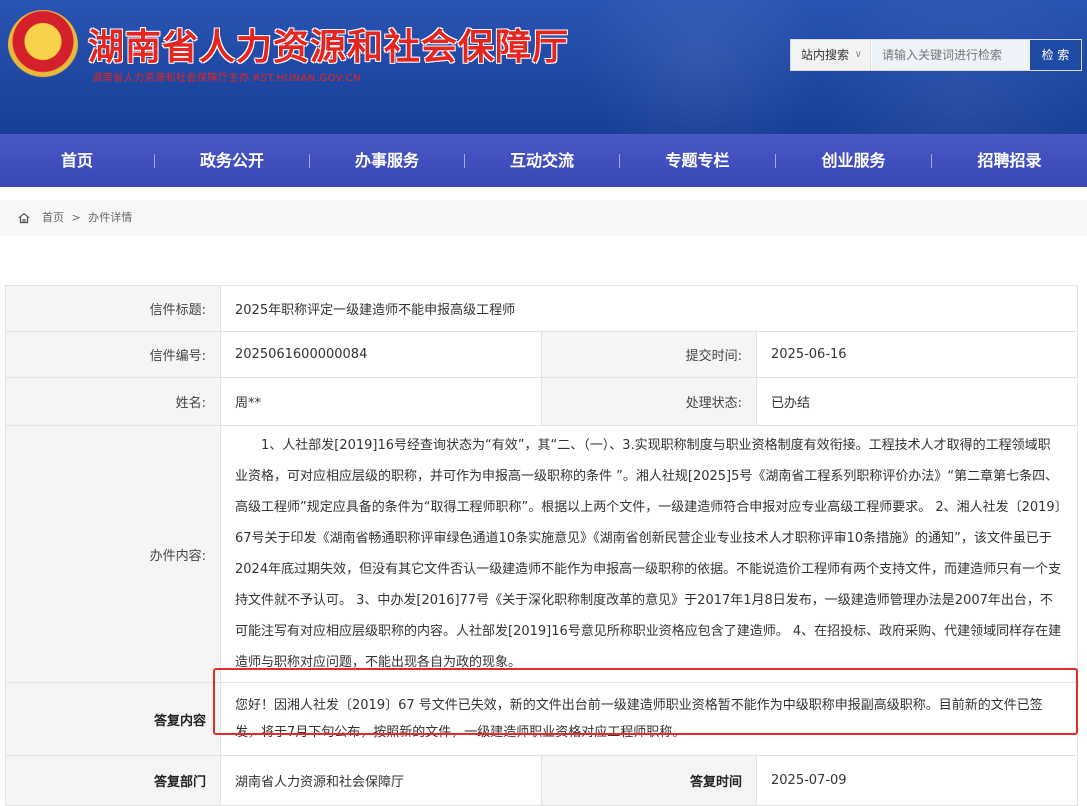  I want to click on site-subtitle: 湖南省人力资源和社会保障厅主办 RST.HUNAN.GOV.CN, so click(227, 78).